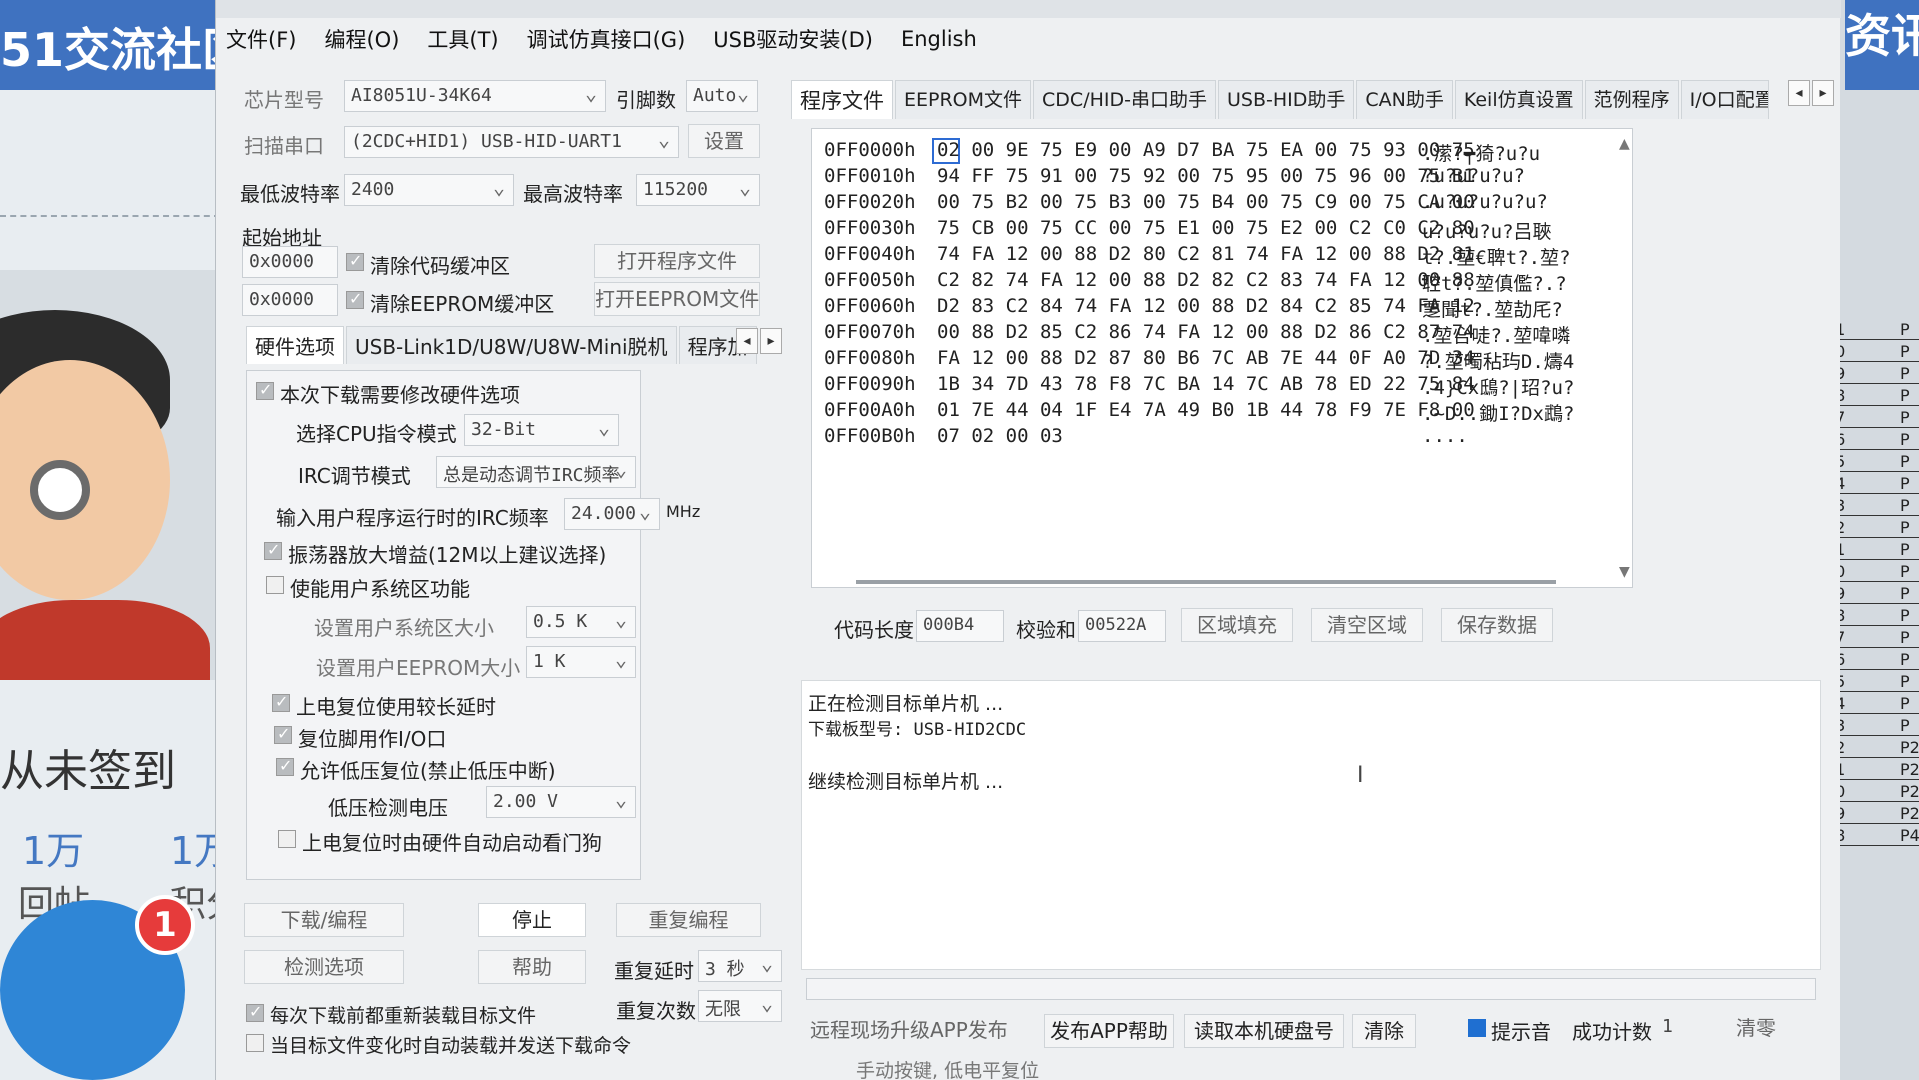 This screenshot has width=1919, height=1080. What do you see at coordinates (532, 967) in the screenshot?
I see `help-button: 帮助` at bounding box center [532, 967].